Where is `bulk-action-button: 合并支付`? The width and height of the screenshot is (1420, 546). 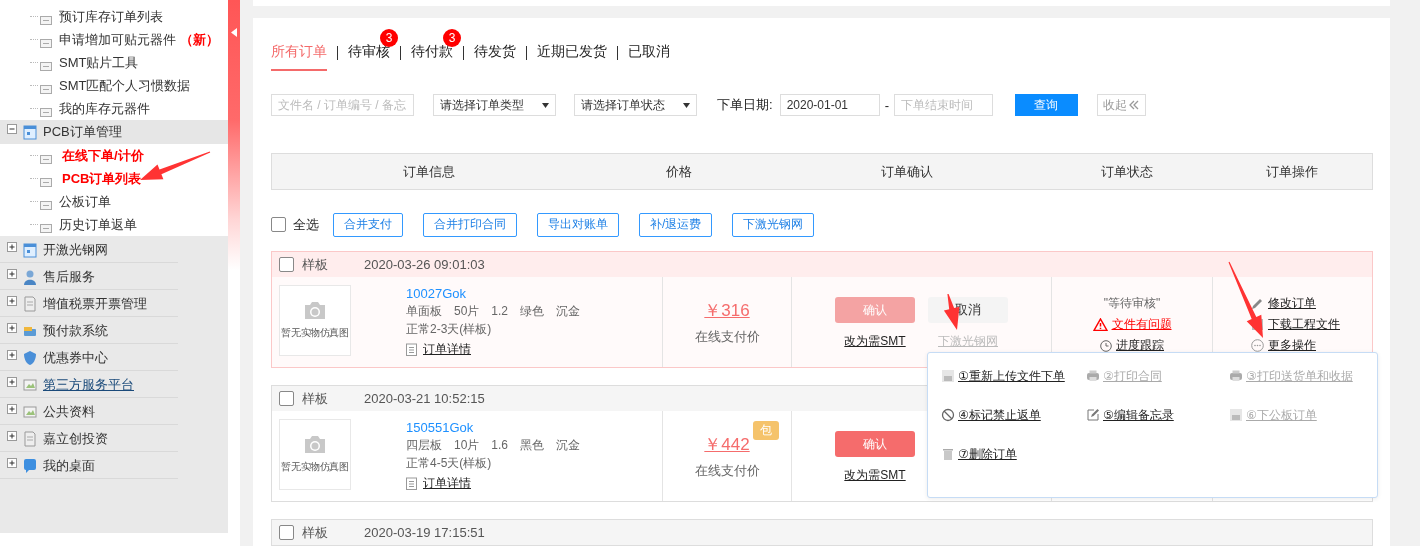
bulk-action-button: 合并支付 is located at coordinates (368, 224).